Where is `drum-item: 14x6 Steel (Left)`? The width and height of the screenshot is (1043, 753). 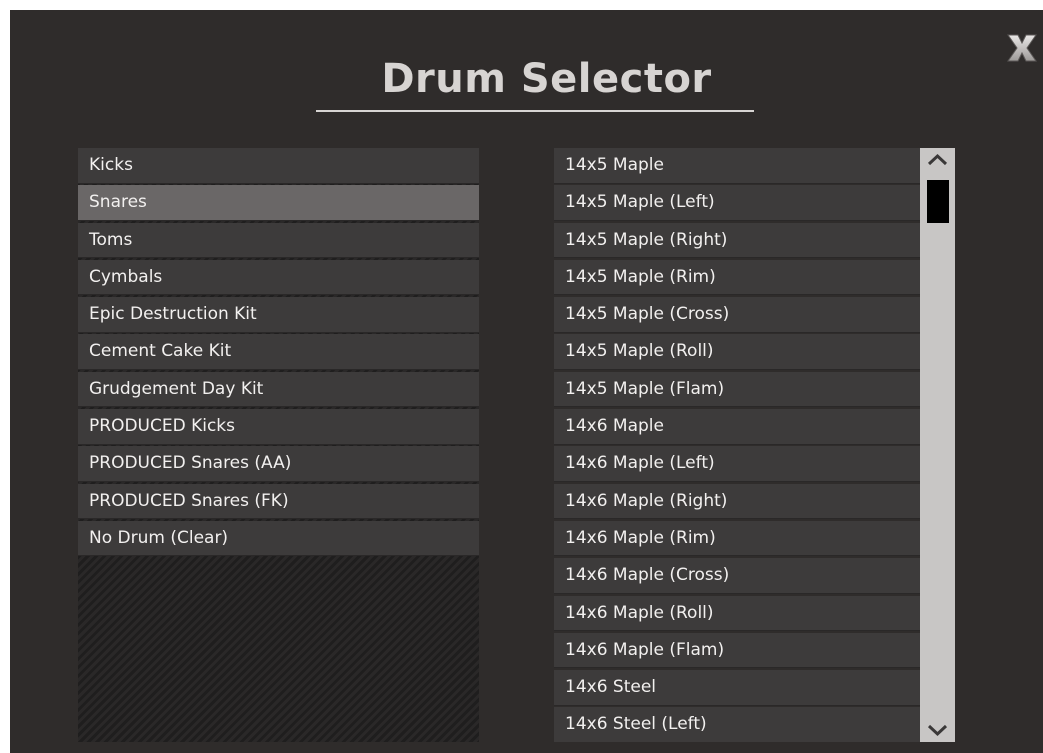 drum-item: 14x6 Steel (Left) is located at coordinates (737, 724).